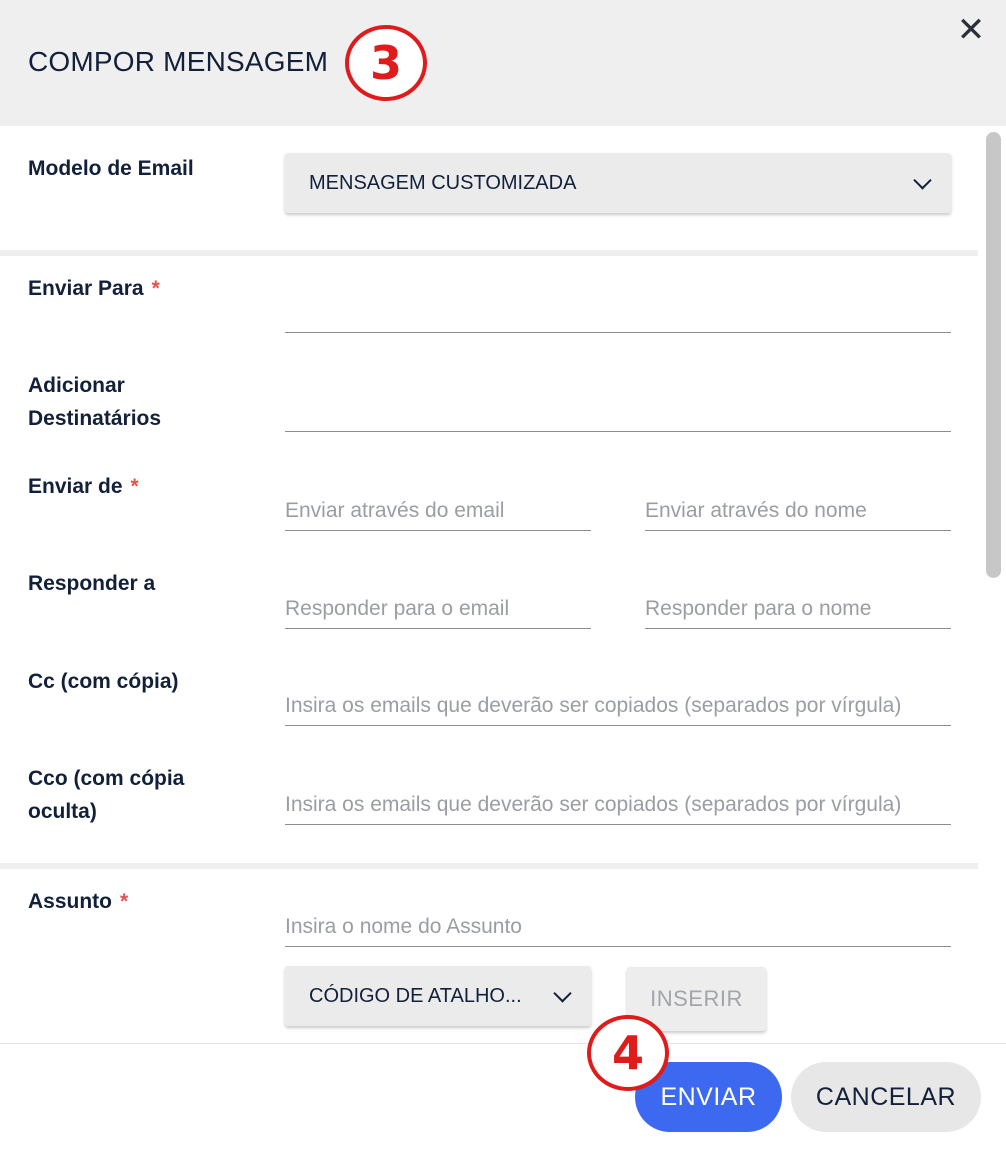  Describe the element at coordinates (75, 486) in the screenshot. I see `send-from-label-text: Enviar de` at that location.